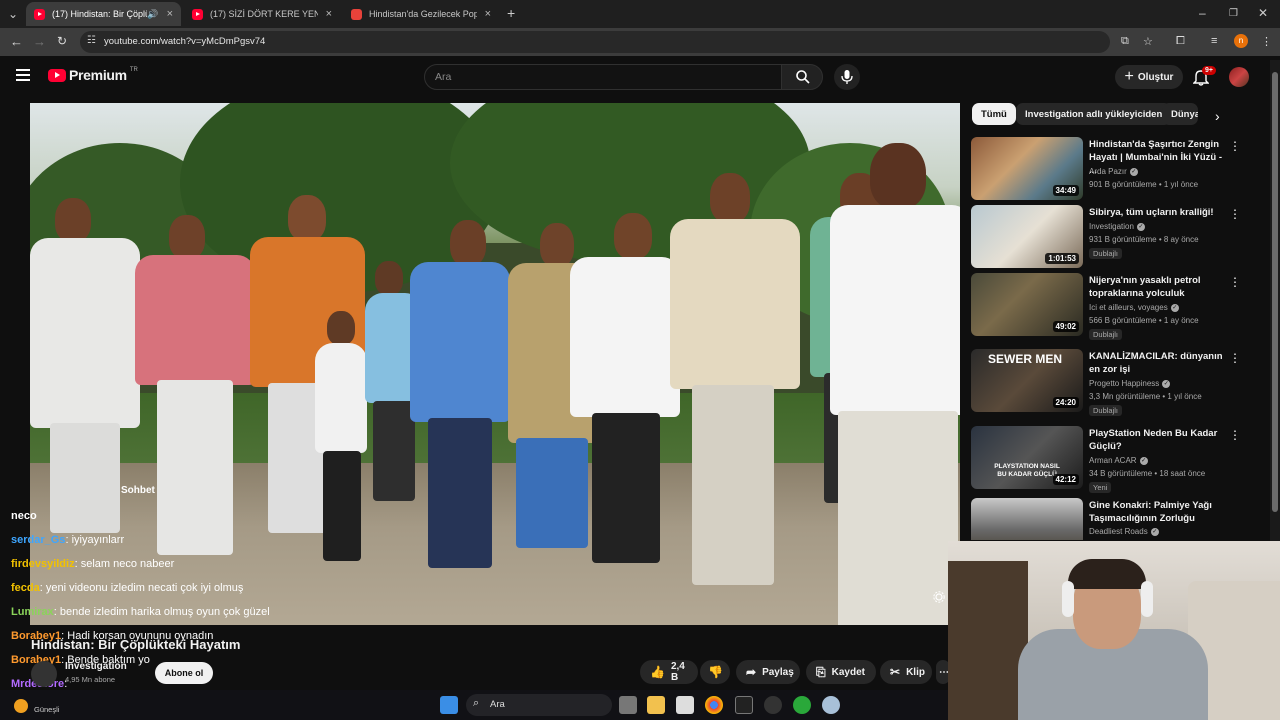 The image size is (1280, 720). What do you see at coordinates (32, 612) in the screenshot?
I see `chat-username: Lumirax` at bounding box center [32, 612].